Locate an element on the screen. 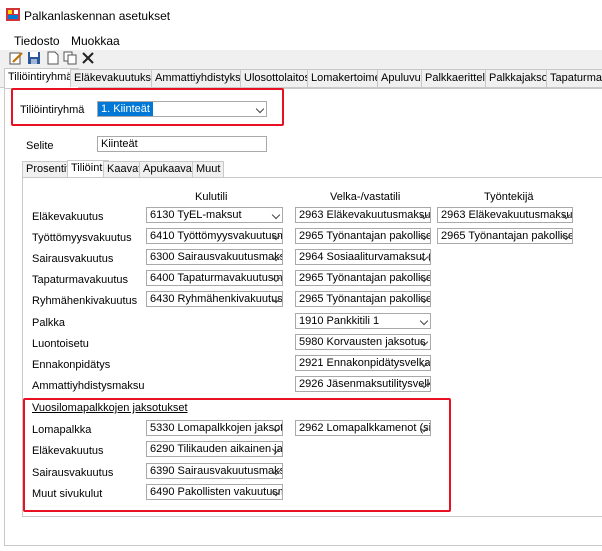 Image resolution: width=602 pixels, height=551 pixels. kulutili-select-tapaturmavakuutus: 6400 Tapaturmavakuutusm is located at coordinates (214, 278).